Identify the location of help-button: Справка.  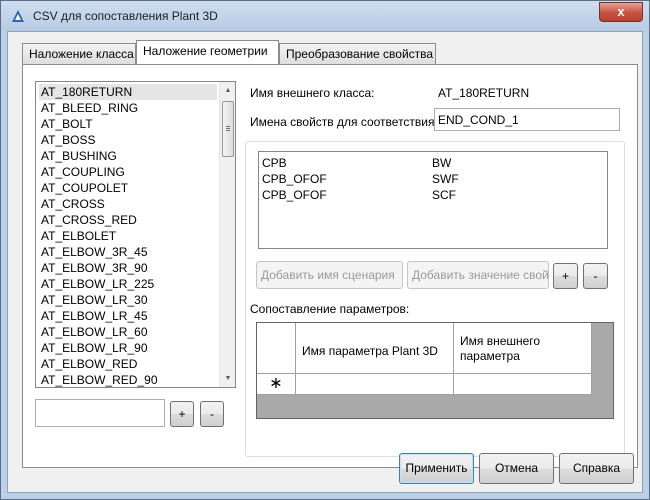
(596, 468).